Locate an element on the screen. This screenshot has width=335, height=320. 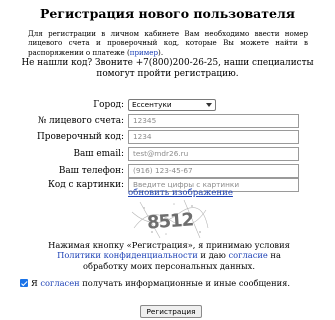
agreement-text-2: и даю is located at coordinates (213, 255).